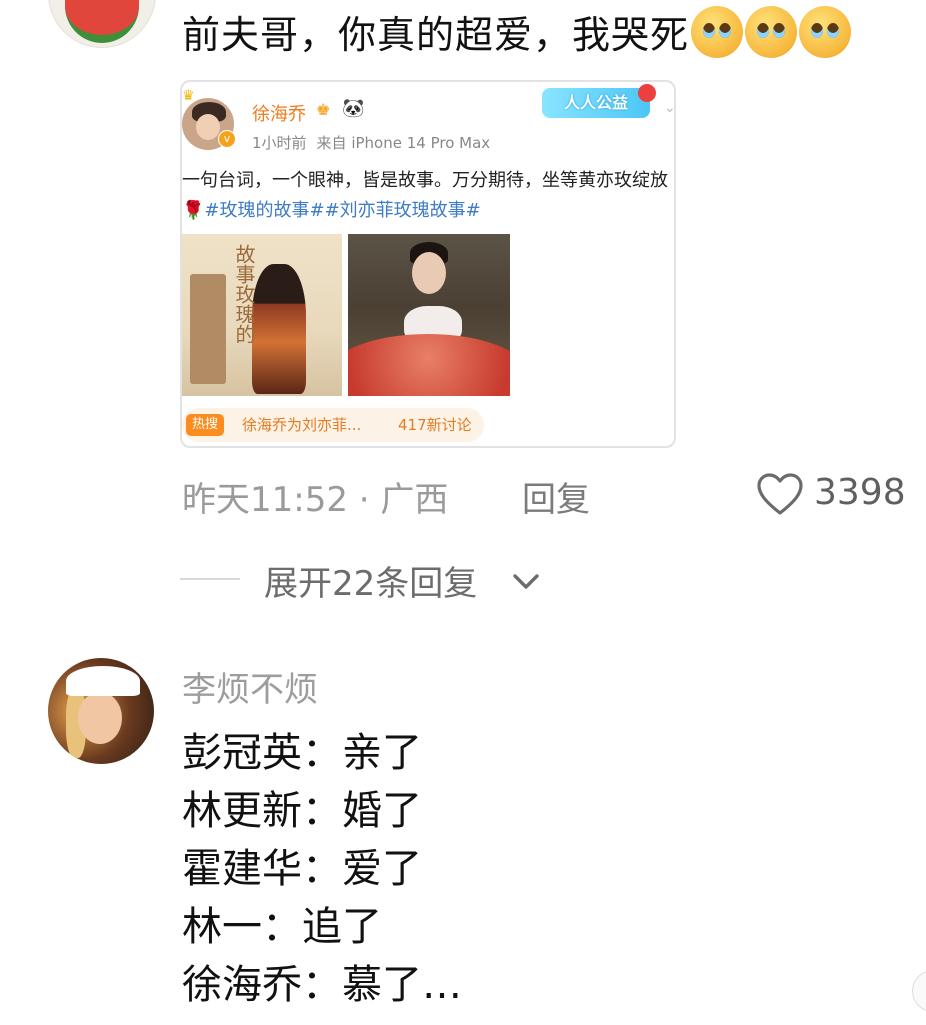 The image size is (926, 1025). What do you see at coordinates (425, 180) in the screenshot?
I see `post-body: 一句台词，一个眼神，皆是故事。万分期待，坐等黄亦玫绽放` at bounding box center [425, 180].